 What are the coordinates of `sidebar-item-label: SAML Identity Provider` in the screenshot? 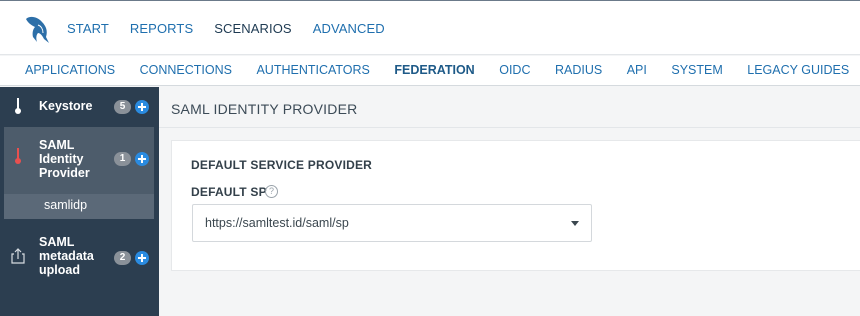 It's located at (64, 159).